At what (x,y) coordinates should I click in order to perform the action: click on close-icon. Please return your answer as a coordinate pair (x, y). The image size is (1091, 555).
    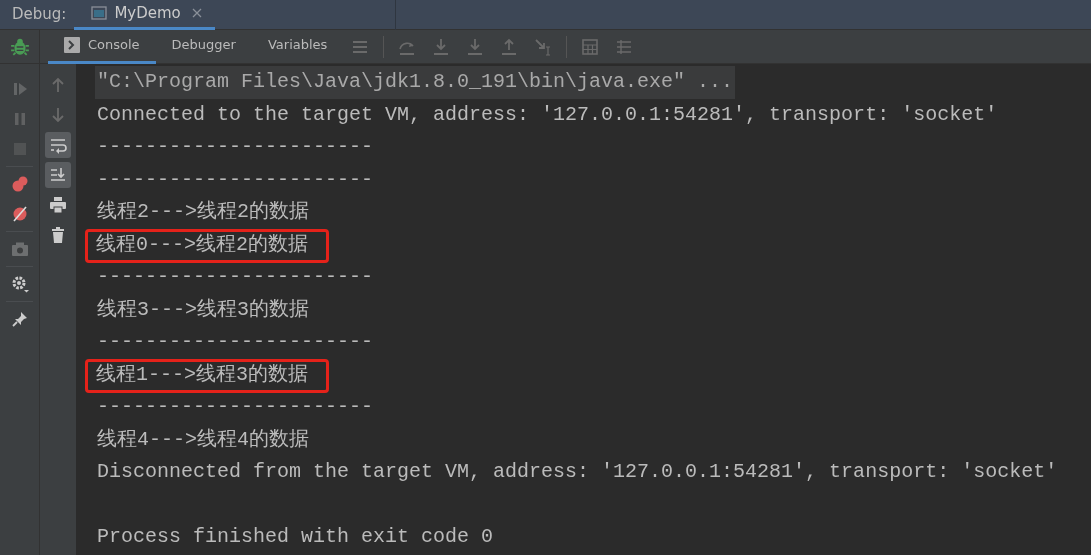
    Looking at the image, I should click on (196, 13).